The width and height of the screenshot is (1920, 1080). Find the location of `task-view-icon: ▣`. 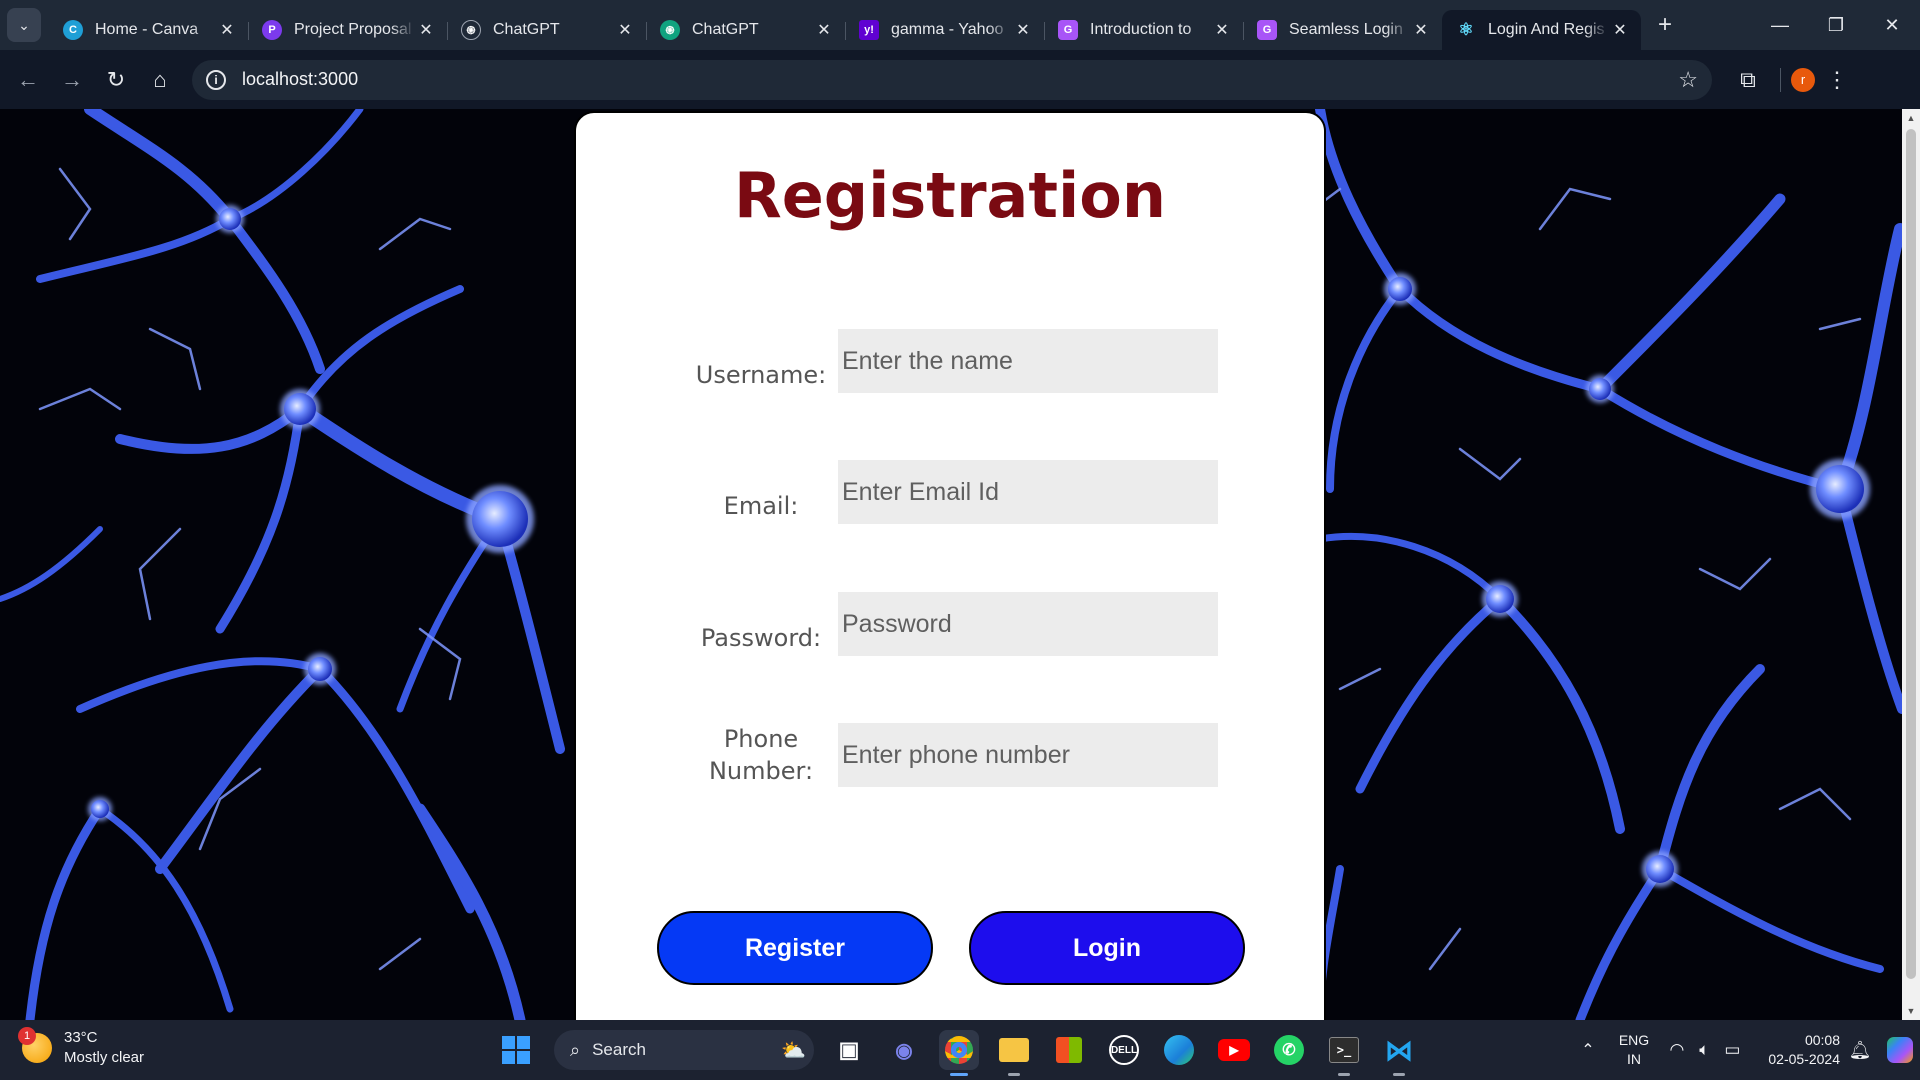

task-view-icon: ▣ is located at coordinates (849, 1050).